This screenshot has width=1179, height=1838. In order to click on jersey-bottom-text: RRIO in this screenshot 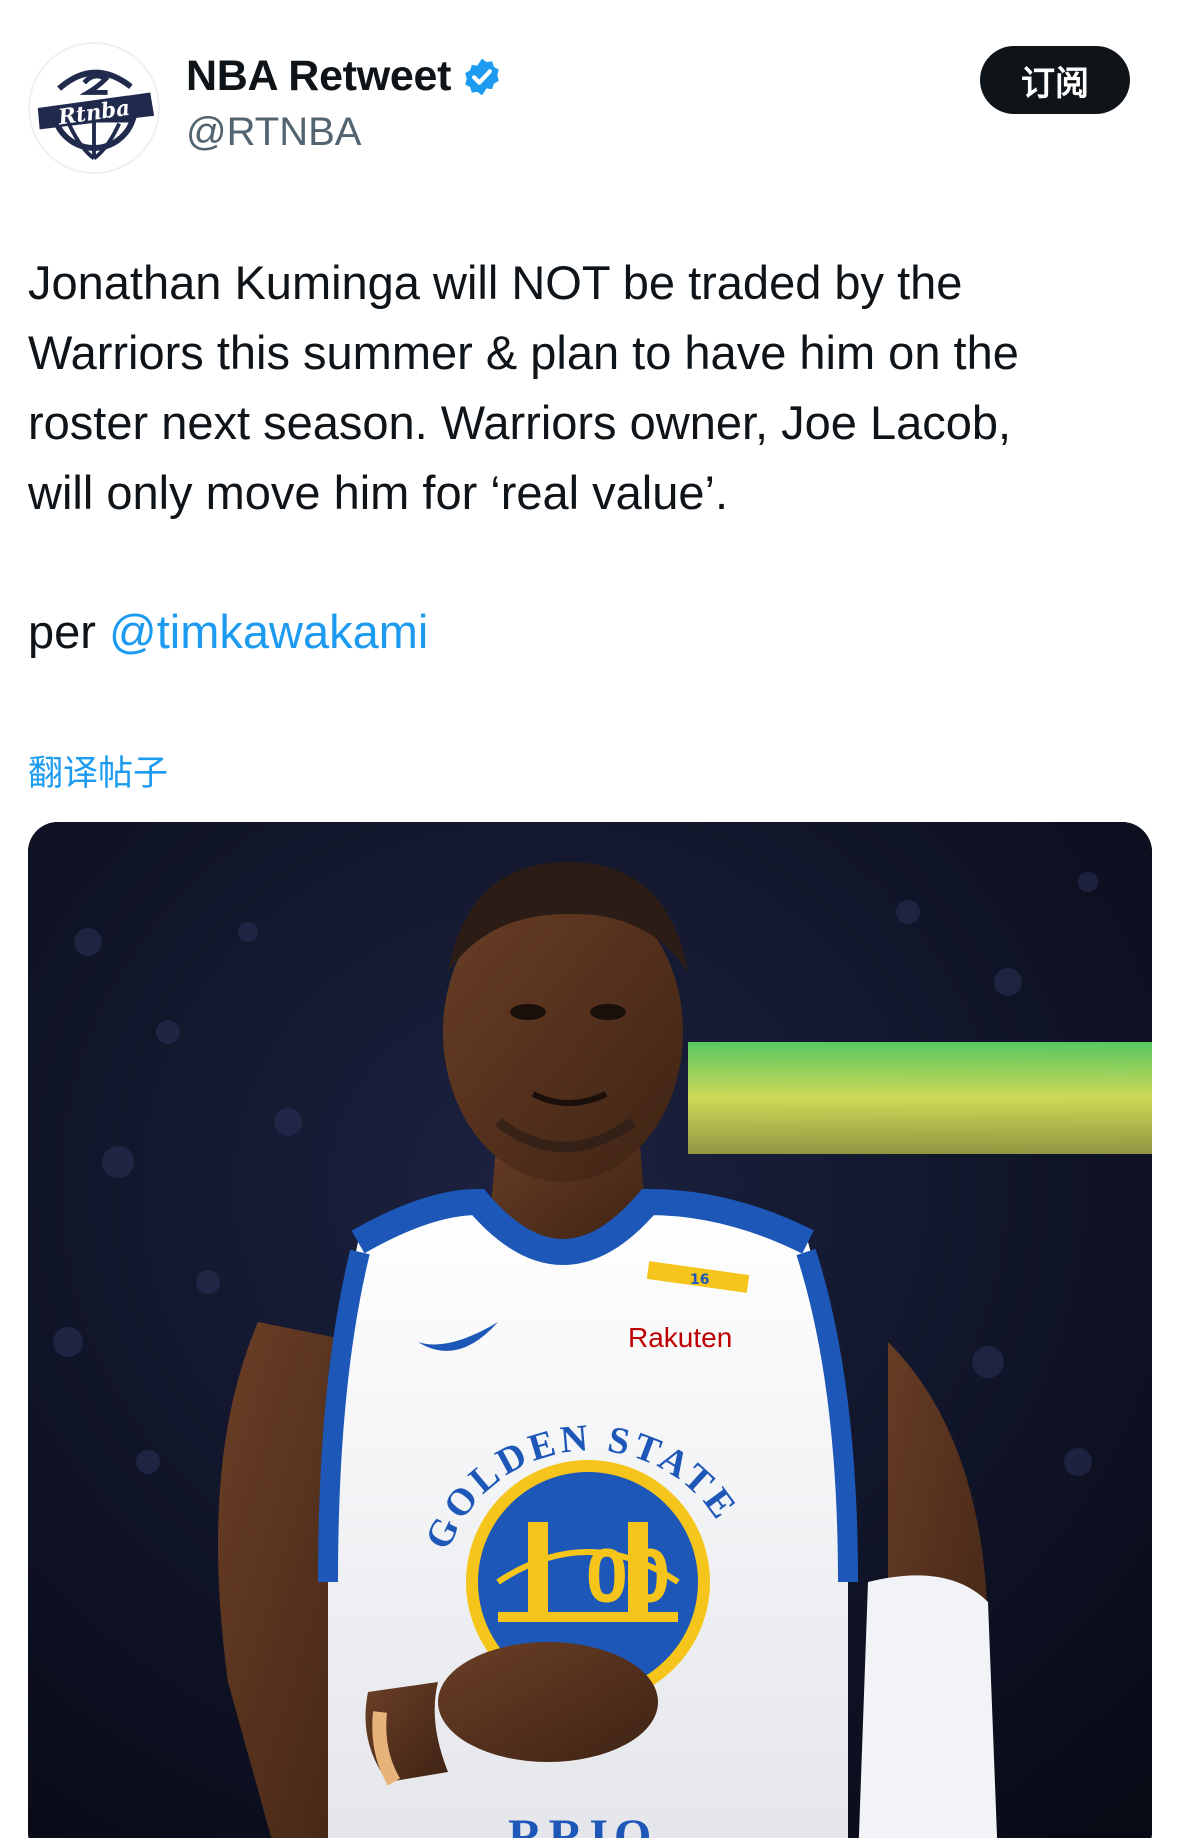, I will do `click(582, 1824)`.